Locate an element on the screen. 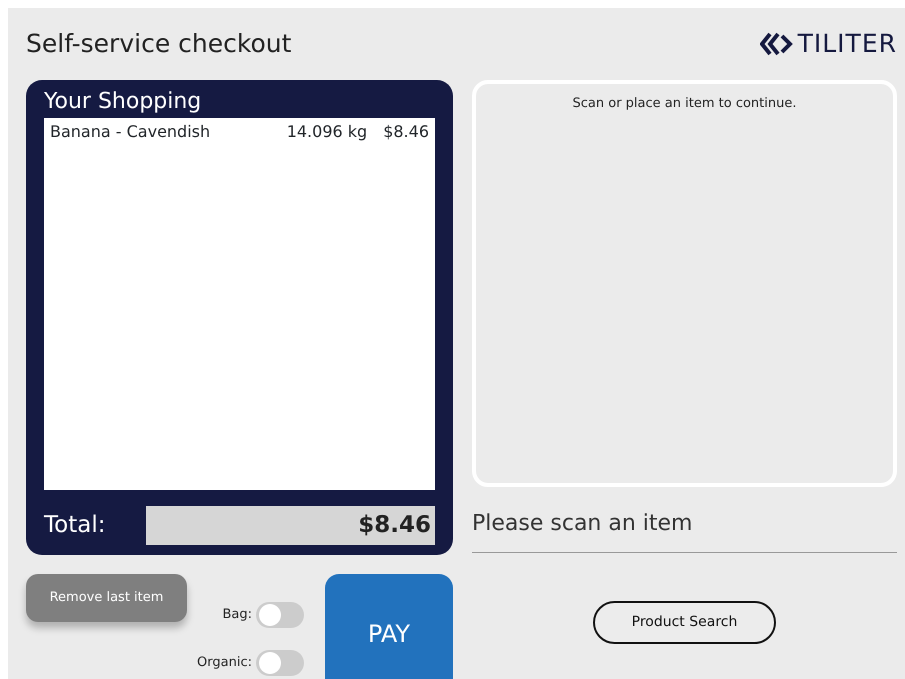  logo-text: TILITER is located at coordinates (847, 44).